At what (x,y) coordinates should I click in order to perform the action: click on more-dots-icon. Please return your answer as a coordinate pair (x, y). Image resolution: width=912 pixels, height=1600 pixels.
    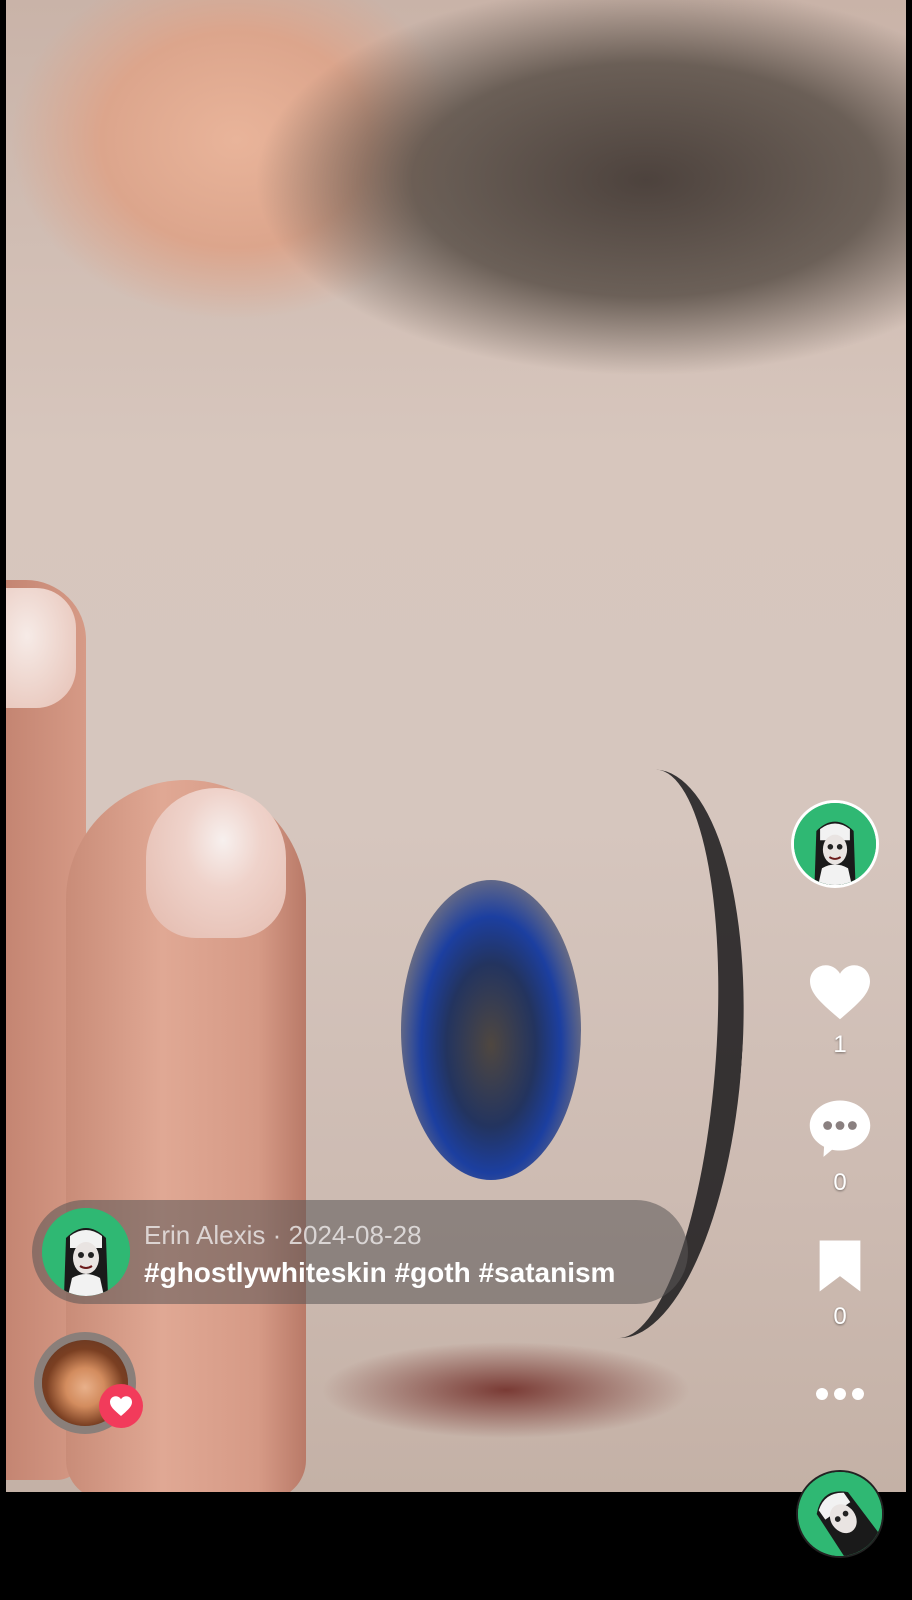
    Looking at the image, I should click on (840, 1394).